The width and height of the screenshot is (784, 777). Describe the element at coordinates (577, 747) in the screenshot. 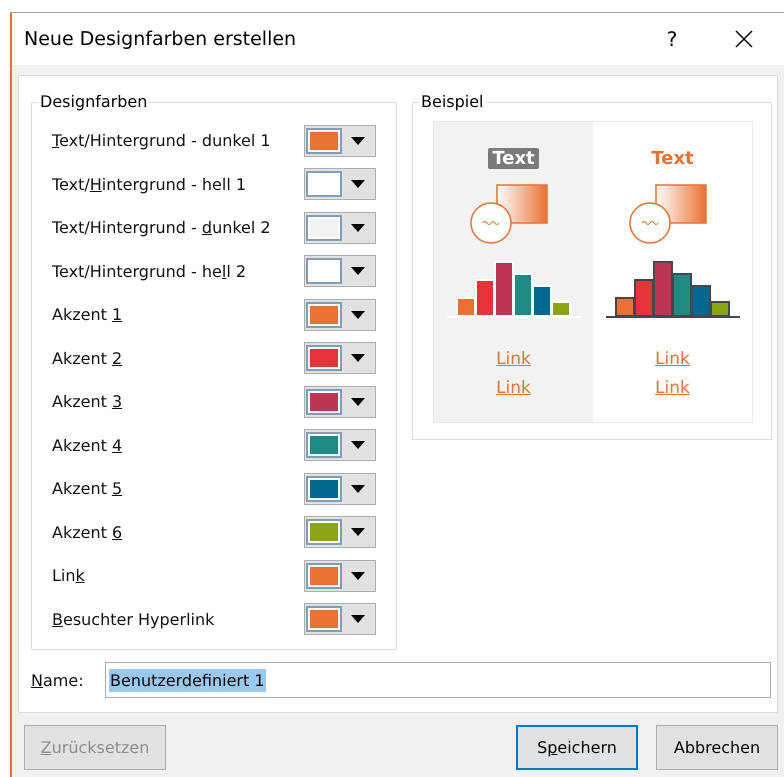

I see `dialog-button: Speichern` at that location.